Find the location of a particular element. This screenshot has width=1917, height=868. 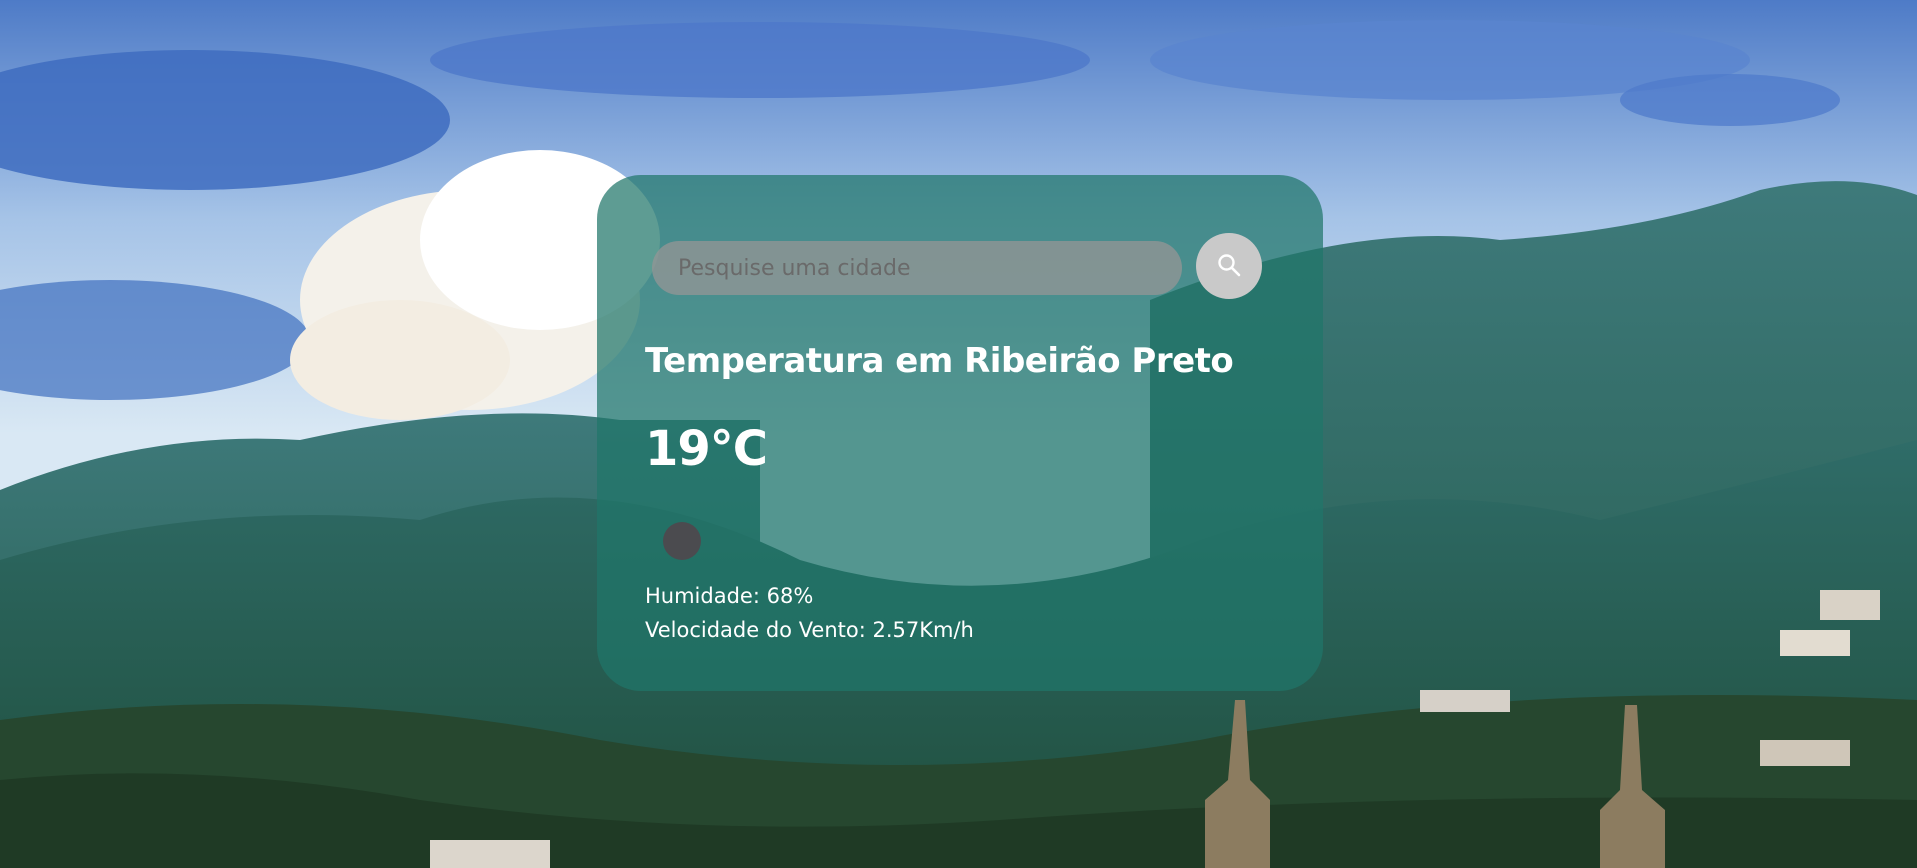

wind-speed-text: Velocidade do Vento: 2.57Km/h is located at coordinates (809, 630).